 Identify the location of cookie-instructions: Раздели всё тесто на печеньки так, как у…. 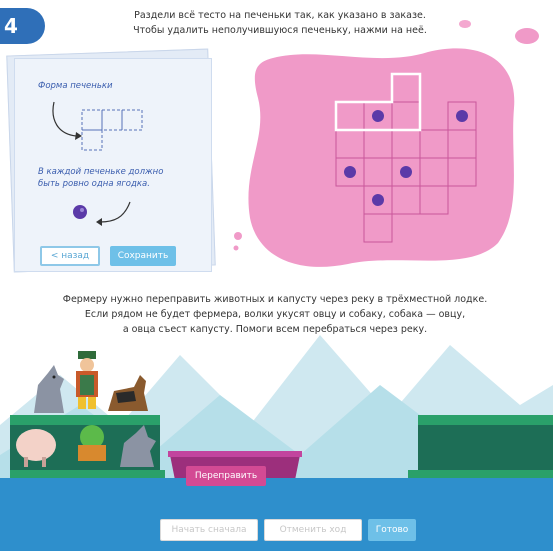
(280, 23).